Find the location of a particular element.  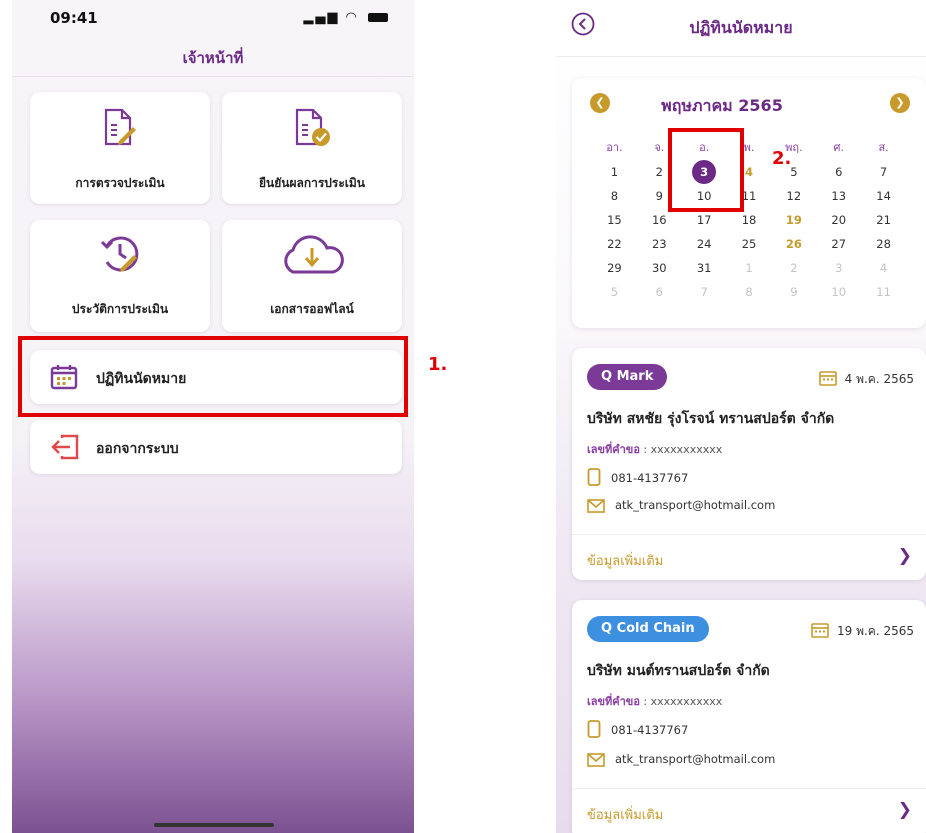

calendar-day: 21 is located at coordinates (883, 220).